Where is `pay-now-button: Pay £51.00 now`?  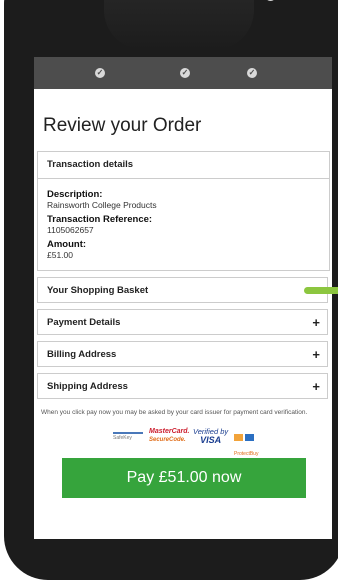
pay-now-button: Pay £51.00 now is located at coordinates (184, 478).